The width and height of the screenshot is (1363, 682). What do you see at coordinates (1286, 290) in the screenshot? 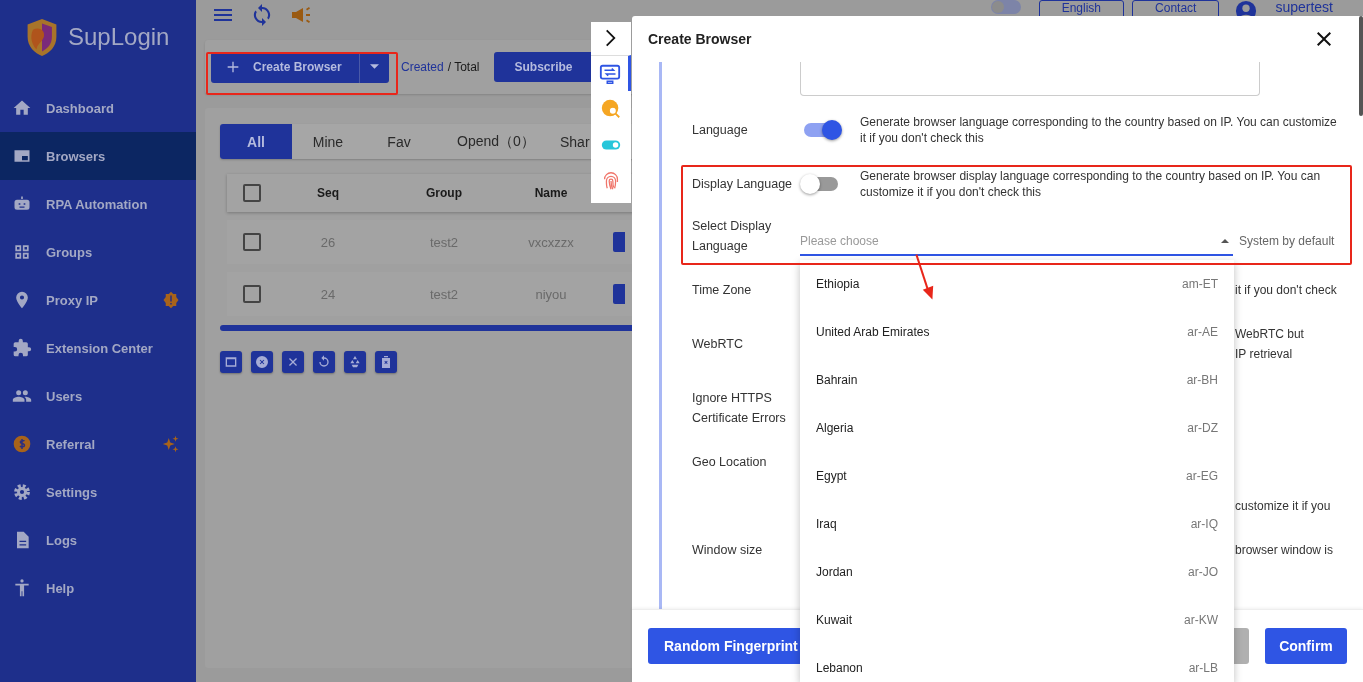
I see `field-description: it if you don't check` at bounding box center [1286, 290].